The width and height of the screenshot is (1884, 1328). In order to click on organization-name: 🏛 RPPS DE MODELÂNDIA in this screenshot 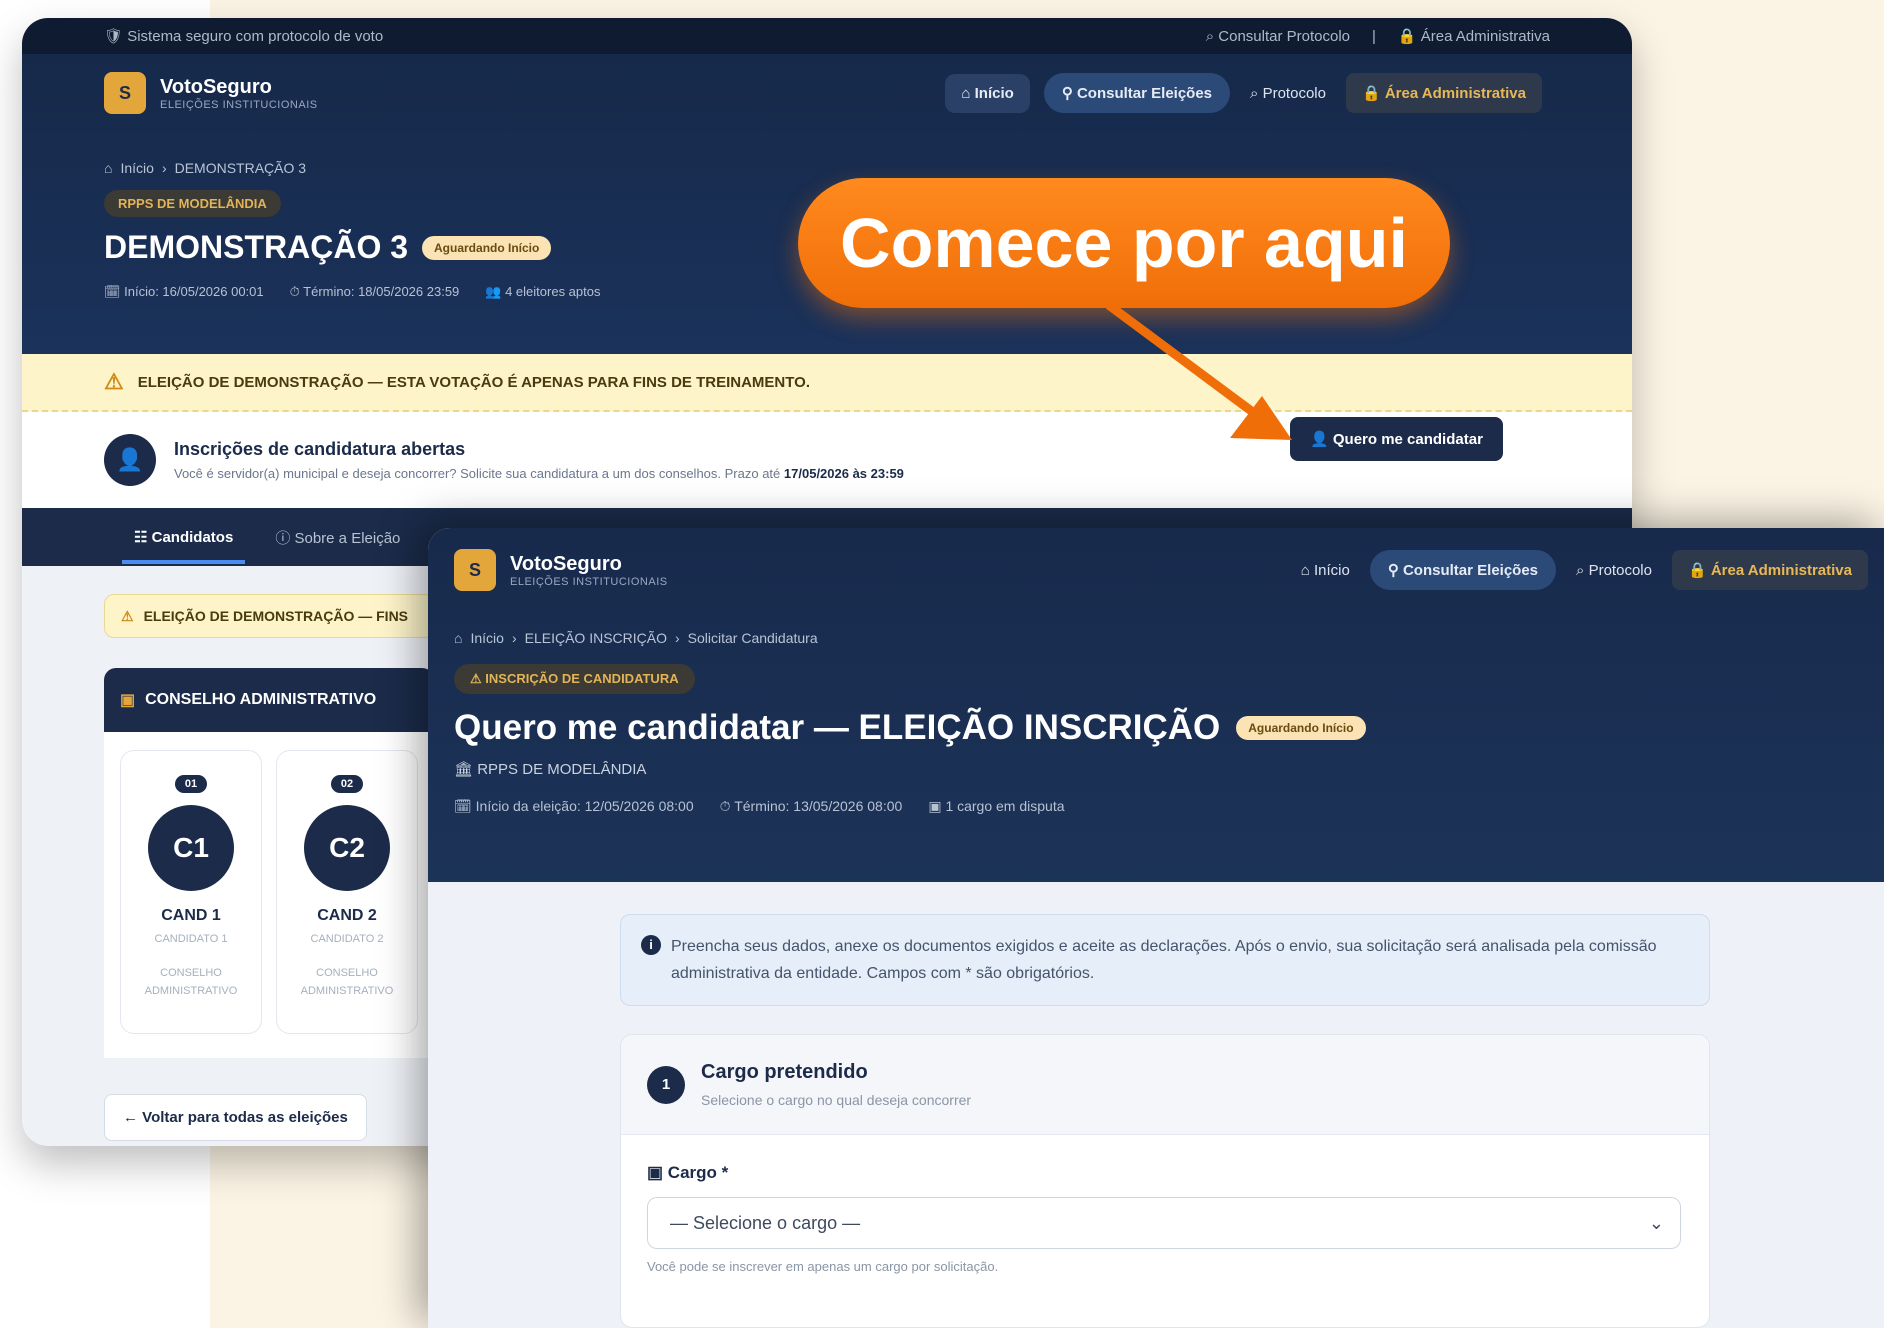, I will do `click(550, 769)`.